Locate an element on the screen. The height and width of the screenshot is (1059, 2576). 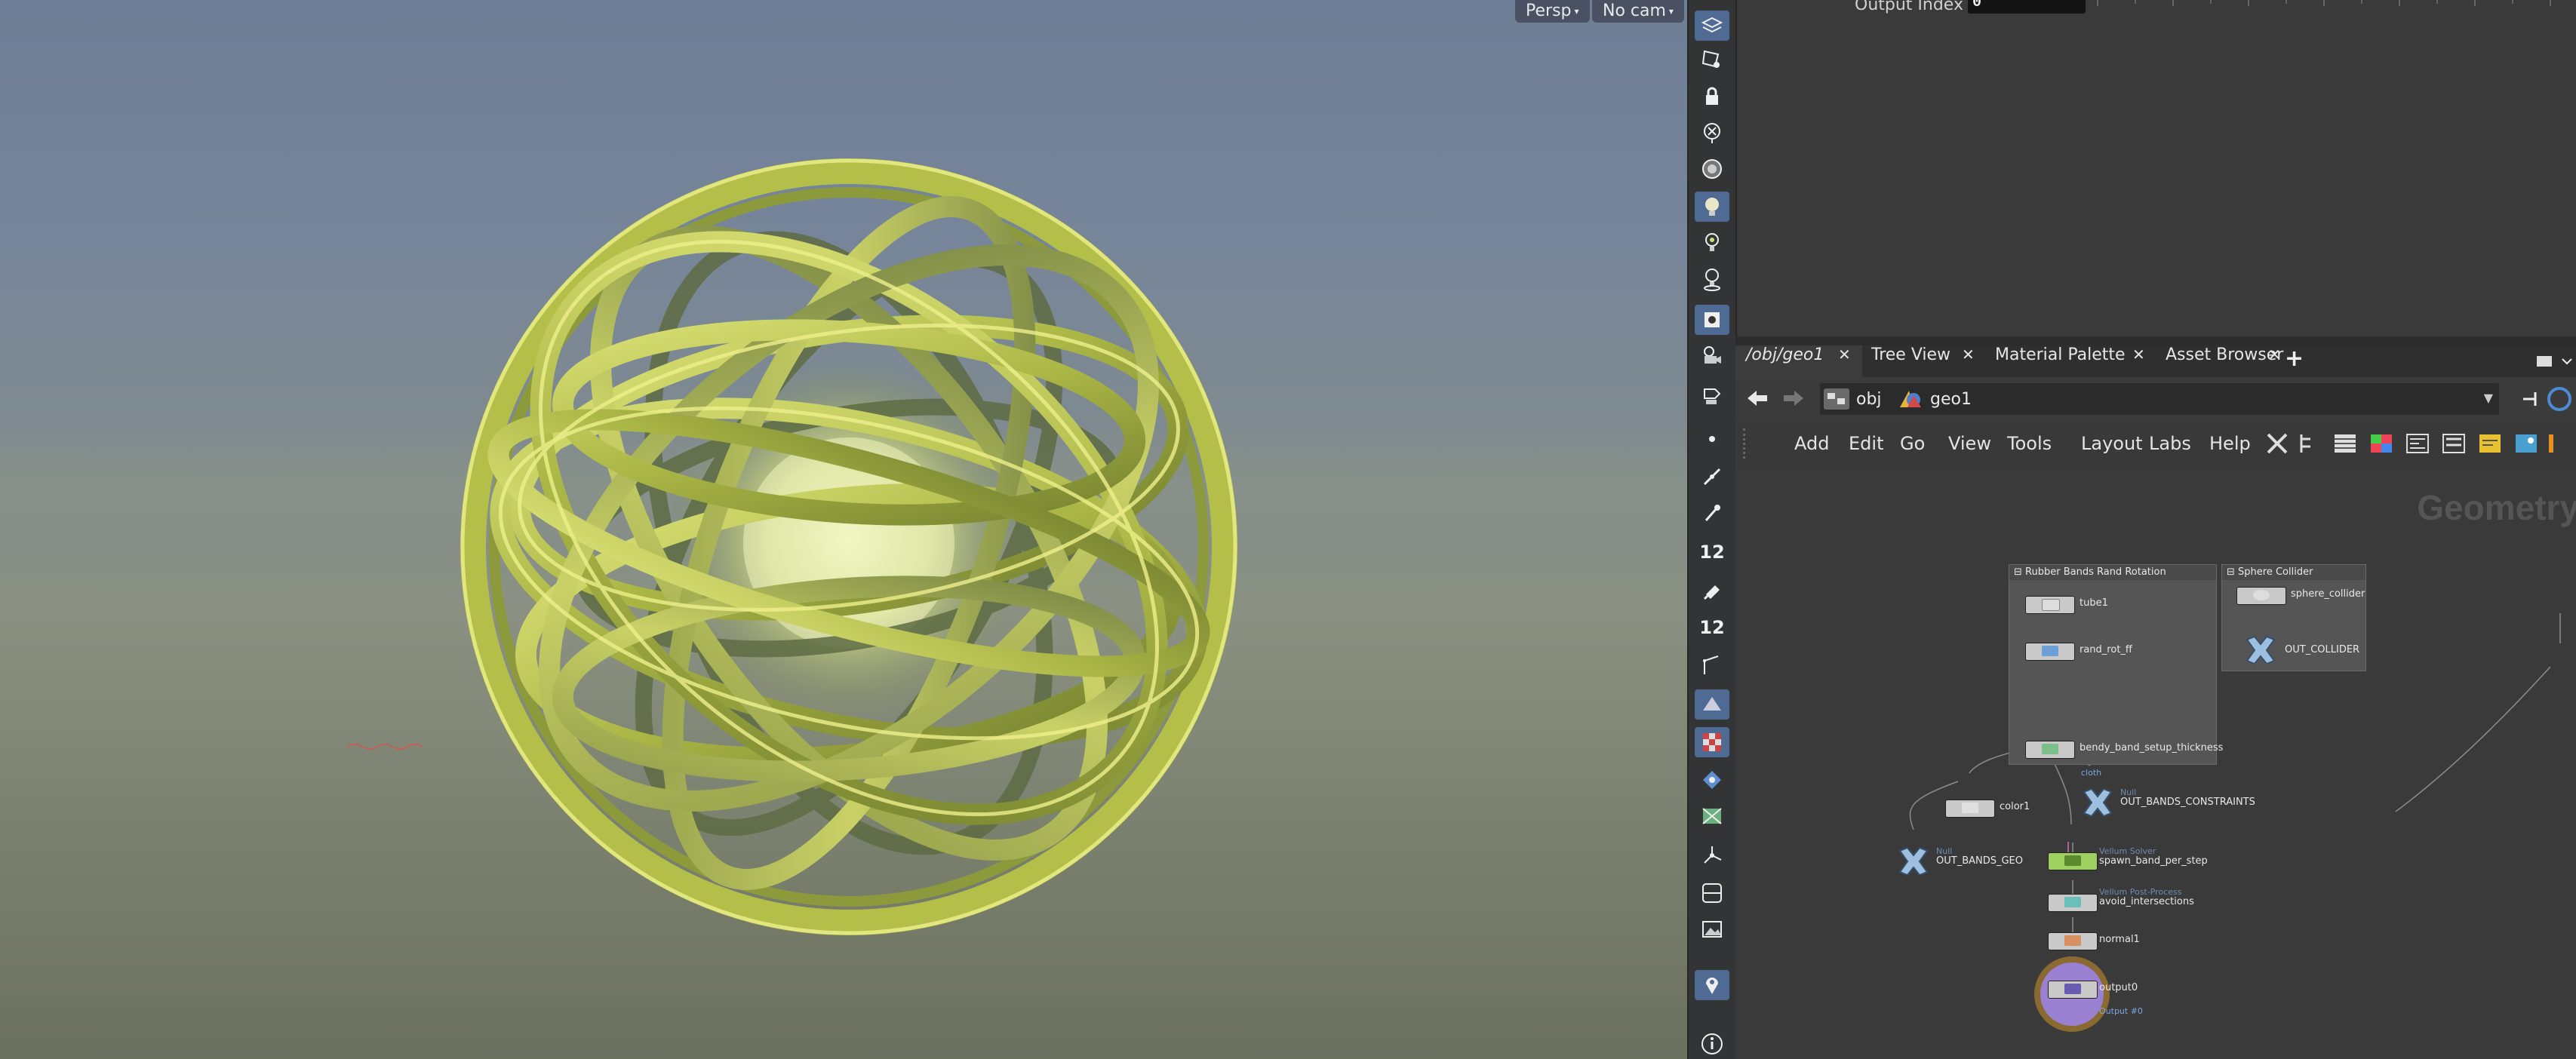
point-button is located at coordinates (1712, 439).